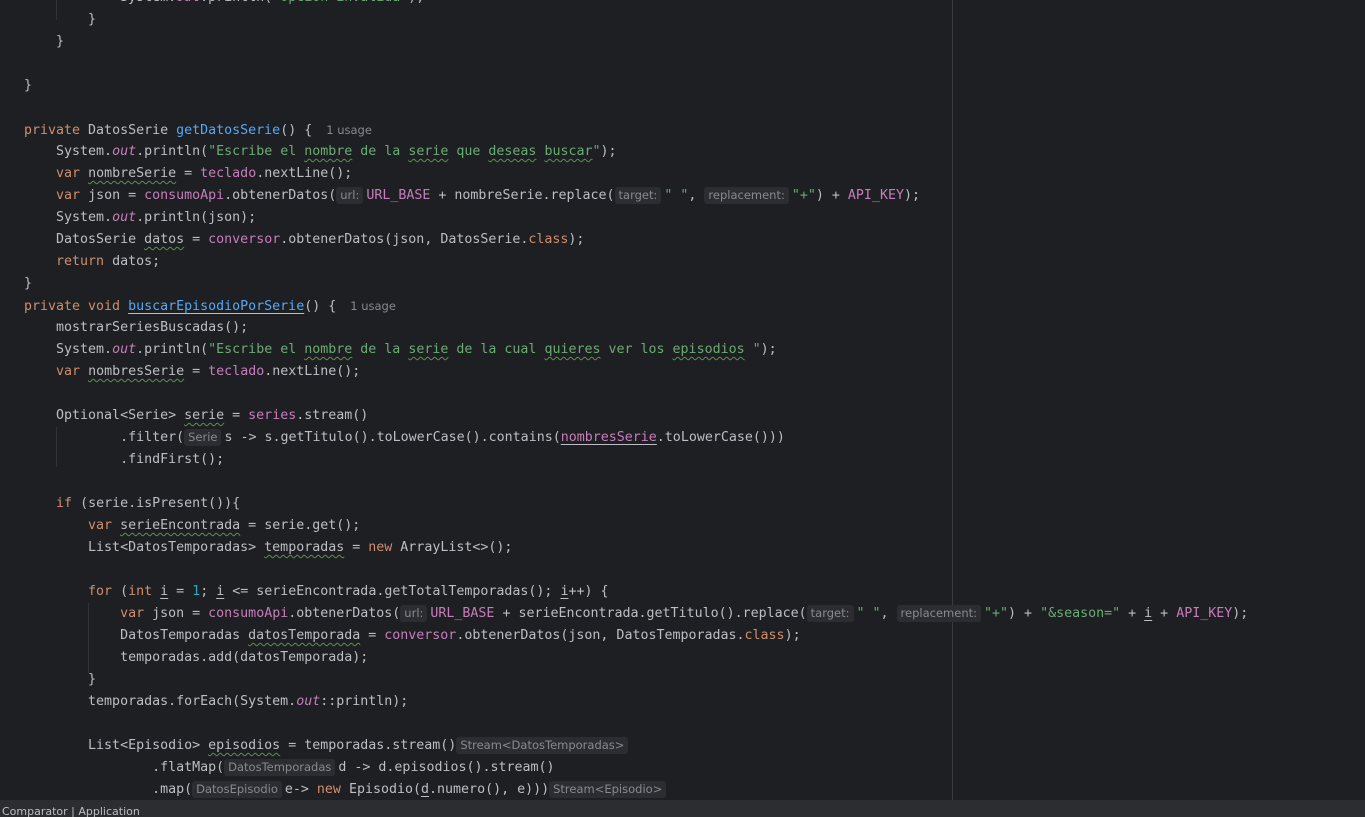  I want to click on code-token: buscarEpisodioPorSerie, so click(216, 306).